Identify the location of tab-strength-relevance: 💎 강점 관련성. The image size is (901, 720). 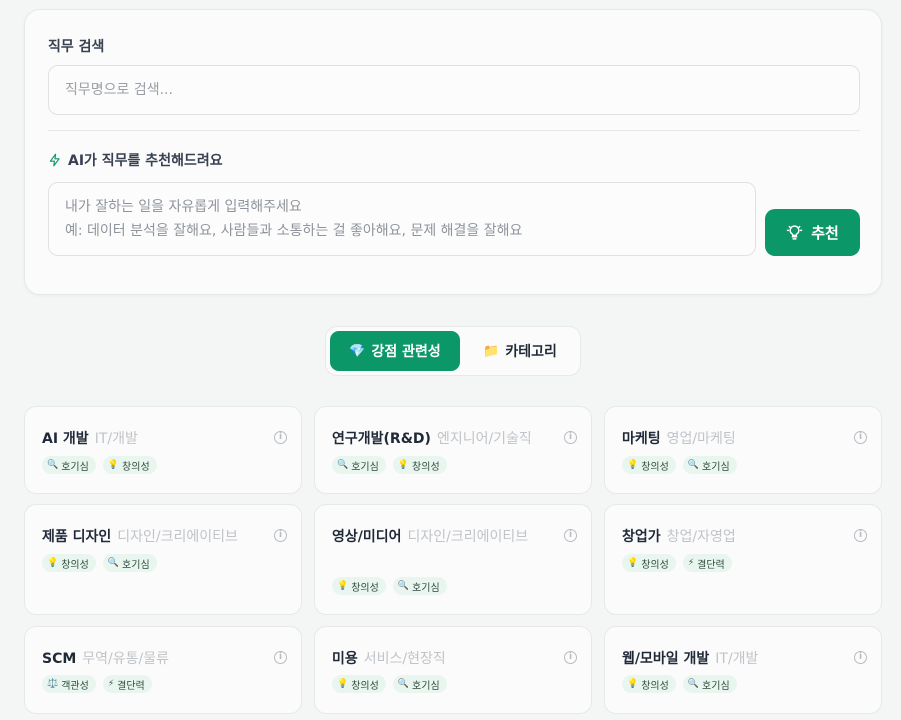
(395, 351).